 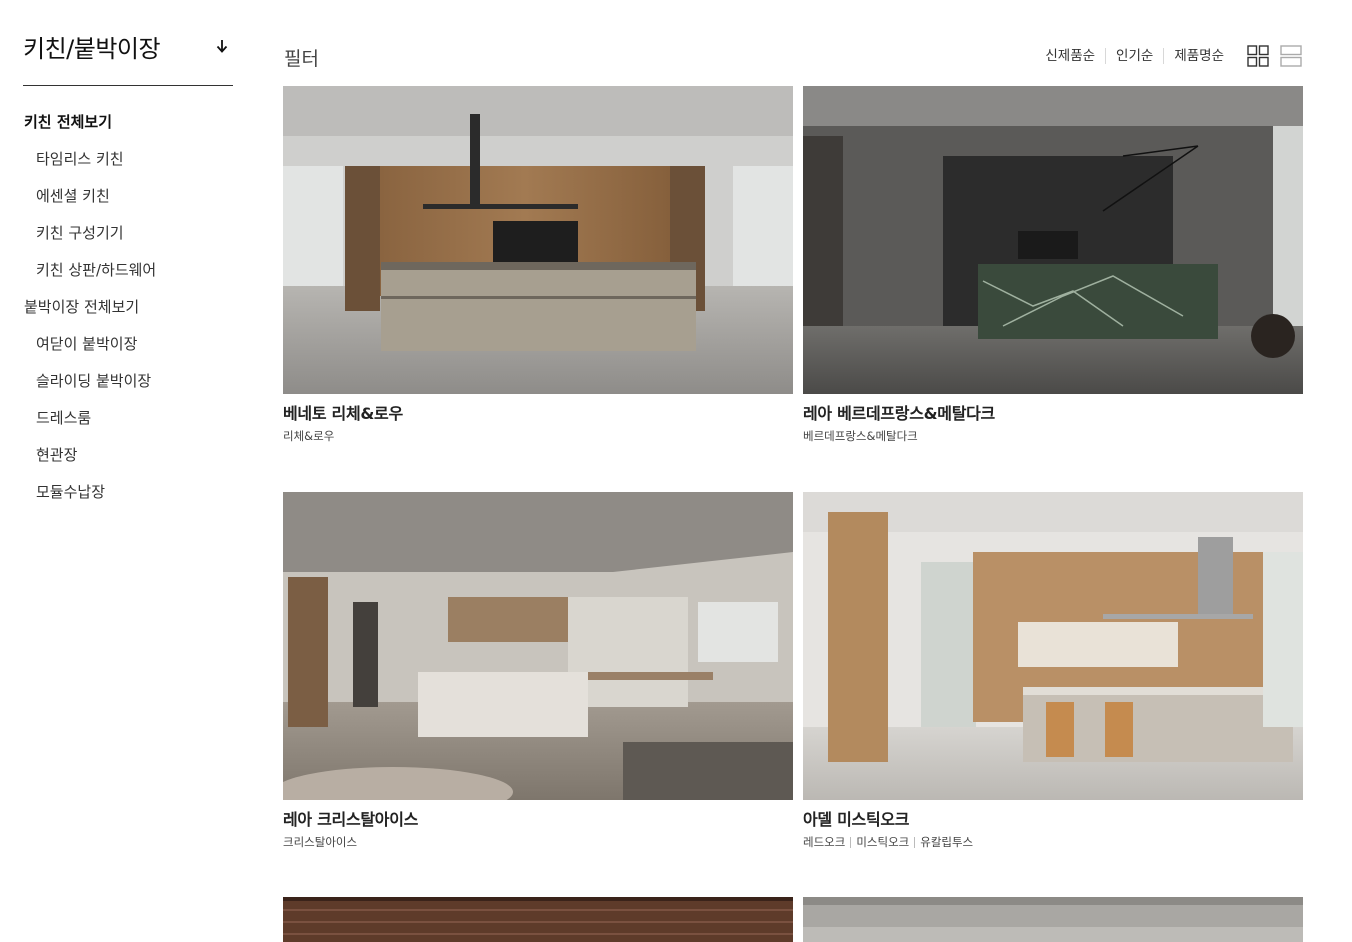 I want to click on grid-view-icon, so click(x=1258, y=56).